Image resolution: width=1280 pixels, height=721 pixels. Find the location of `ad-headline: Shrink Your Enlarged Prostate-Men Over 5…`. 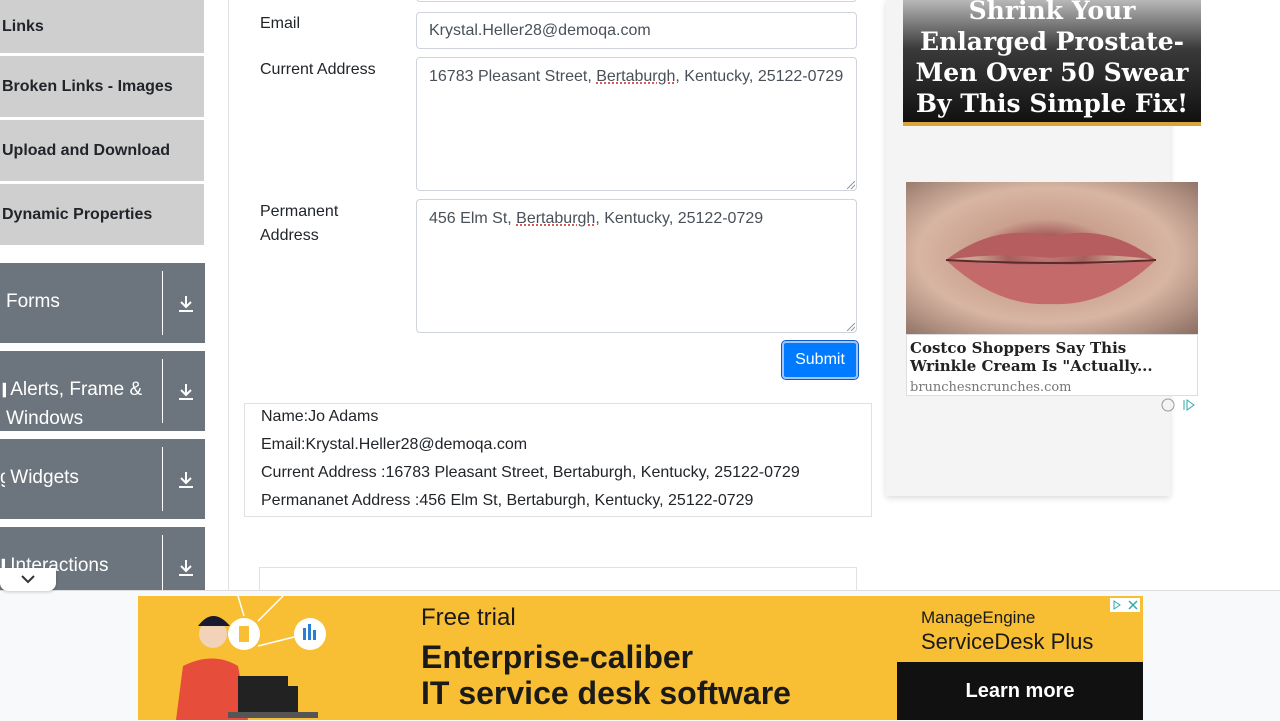

ad-headline: Shrink Your Enlarged Prostate-Men Over 5… is located at coordinates (1052, 63).